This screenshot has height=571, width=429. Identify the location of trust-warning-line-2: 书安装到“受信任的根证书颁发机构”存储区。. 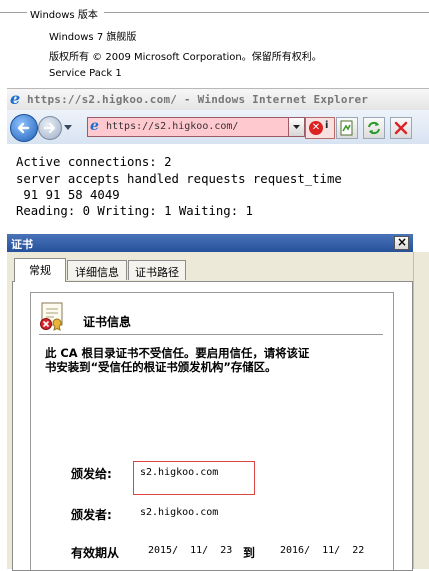
(161, 367).